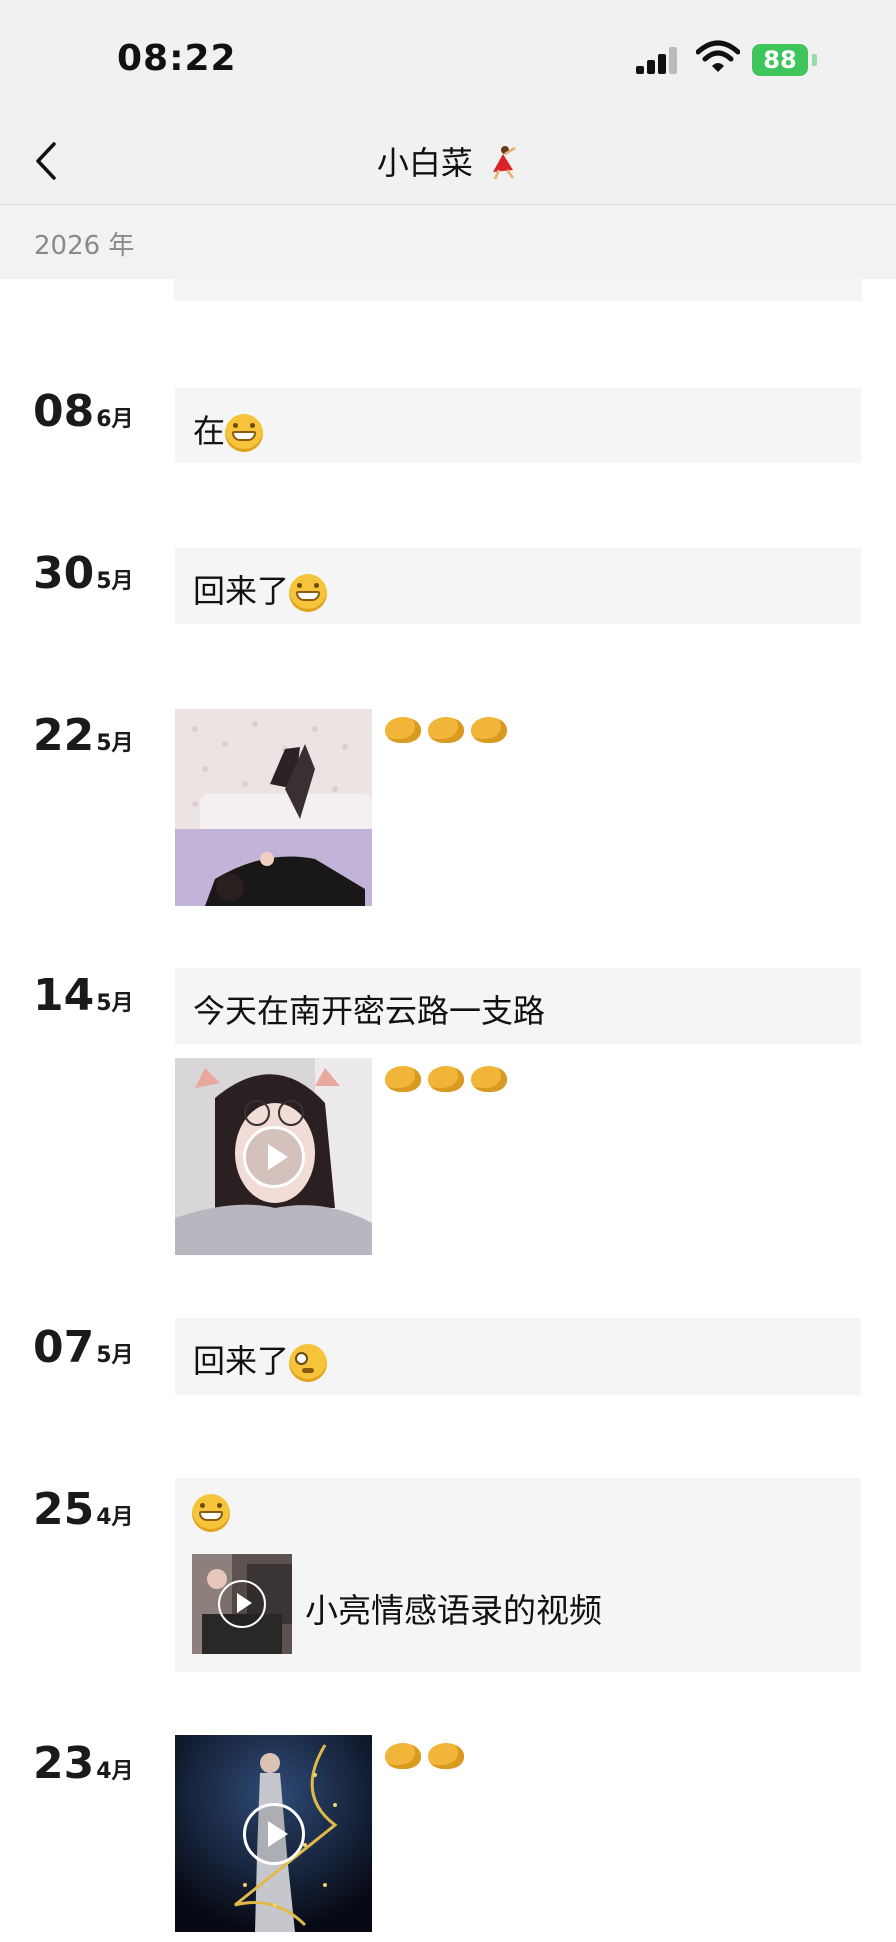 The height and width of the screenshot is (1942, 896). What do you see at coordinates (780, 60) in the screenshot?
I see `battery-indicator: 88` at bounding box center [780, 60].